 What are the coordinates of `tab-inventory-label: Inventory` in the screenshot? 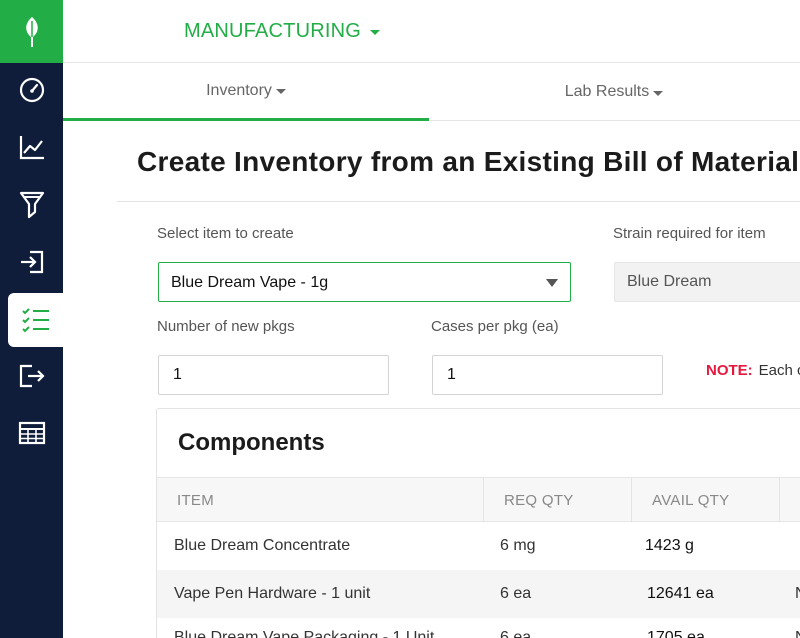 It's located at (239, 90).